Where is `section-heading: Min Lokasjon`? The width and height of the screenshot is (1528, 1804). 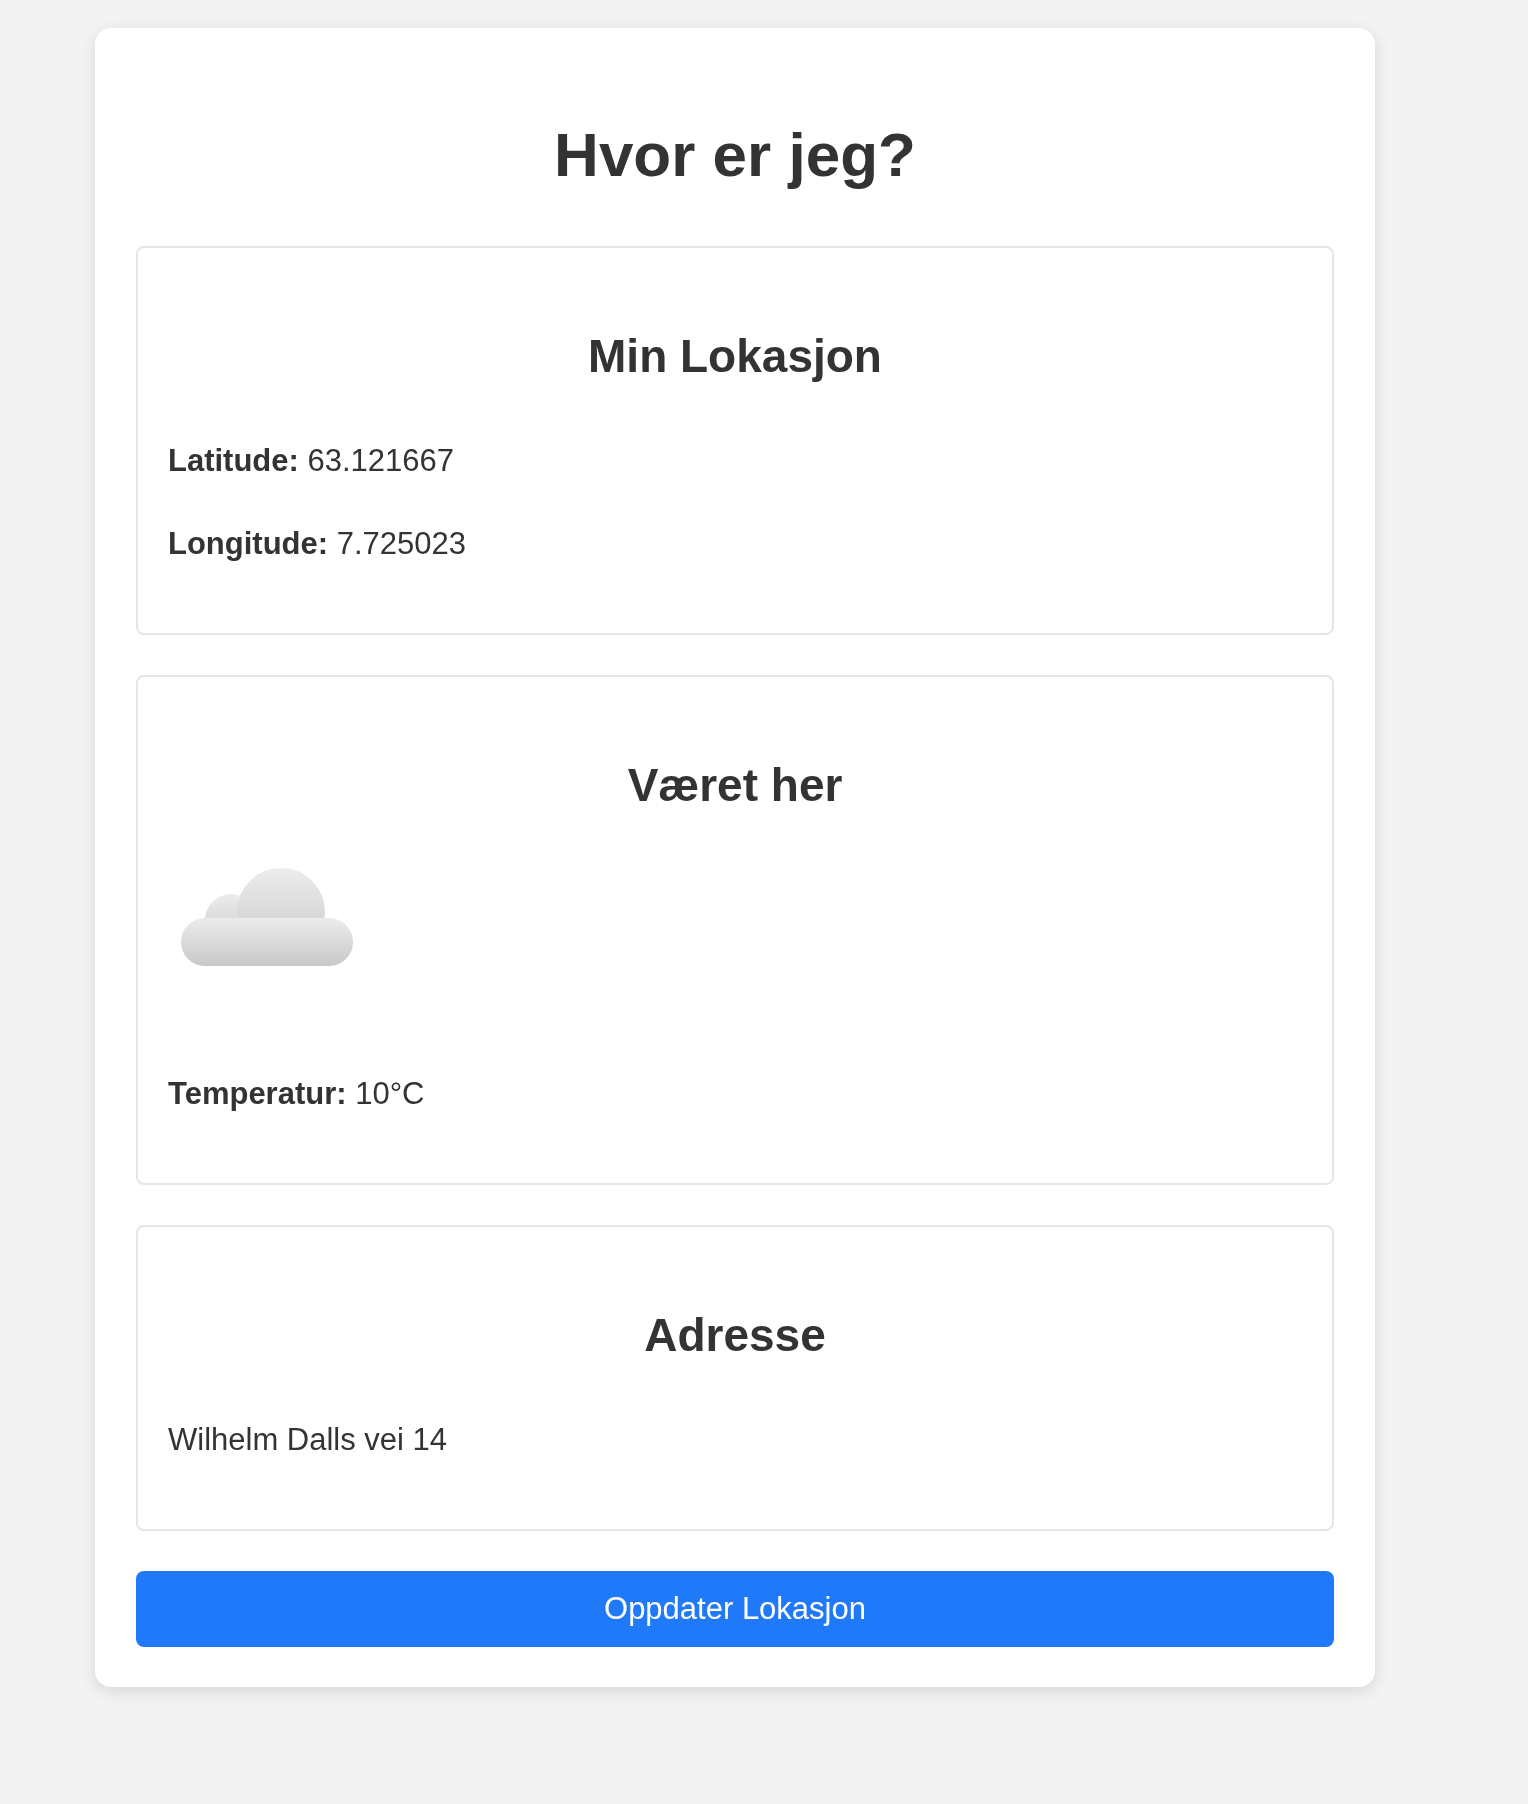 section-heading: Min Lokasjon is located at coordinates (735, 356).